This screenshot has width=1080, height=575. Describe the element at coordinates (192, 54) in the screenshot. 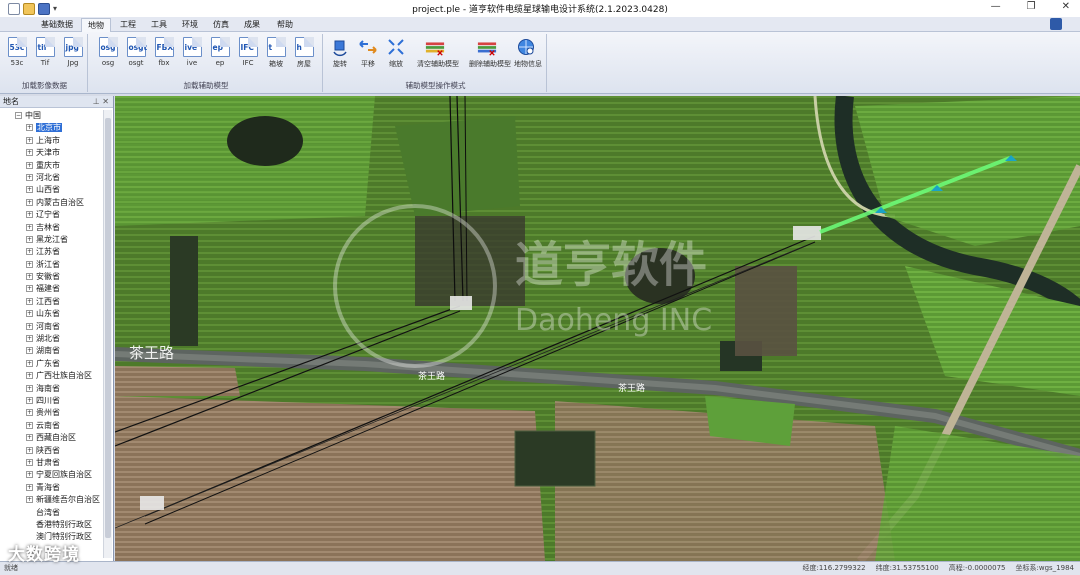

I see `load-ive-button: ive ive` at that location.